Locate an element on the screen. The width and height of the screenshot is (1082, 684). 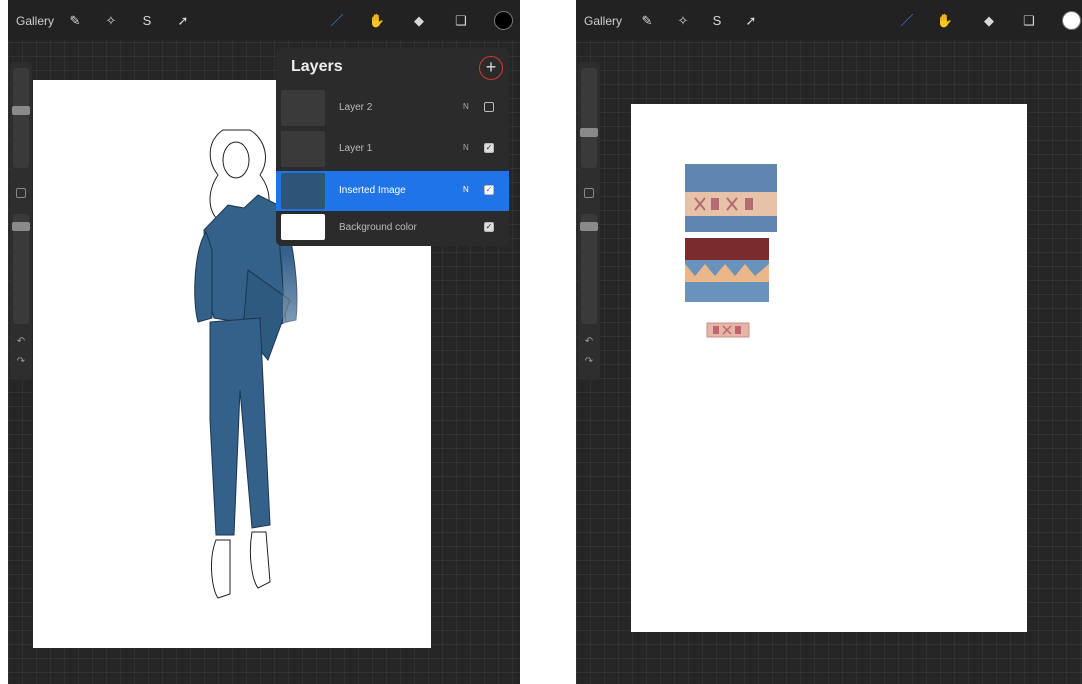
layer-row-background-color: Background color ✓ is located at coordinates (392, 228).